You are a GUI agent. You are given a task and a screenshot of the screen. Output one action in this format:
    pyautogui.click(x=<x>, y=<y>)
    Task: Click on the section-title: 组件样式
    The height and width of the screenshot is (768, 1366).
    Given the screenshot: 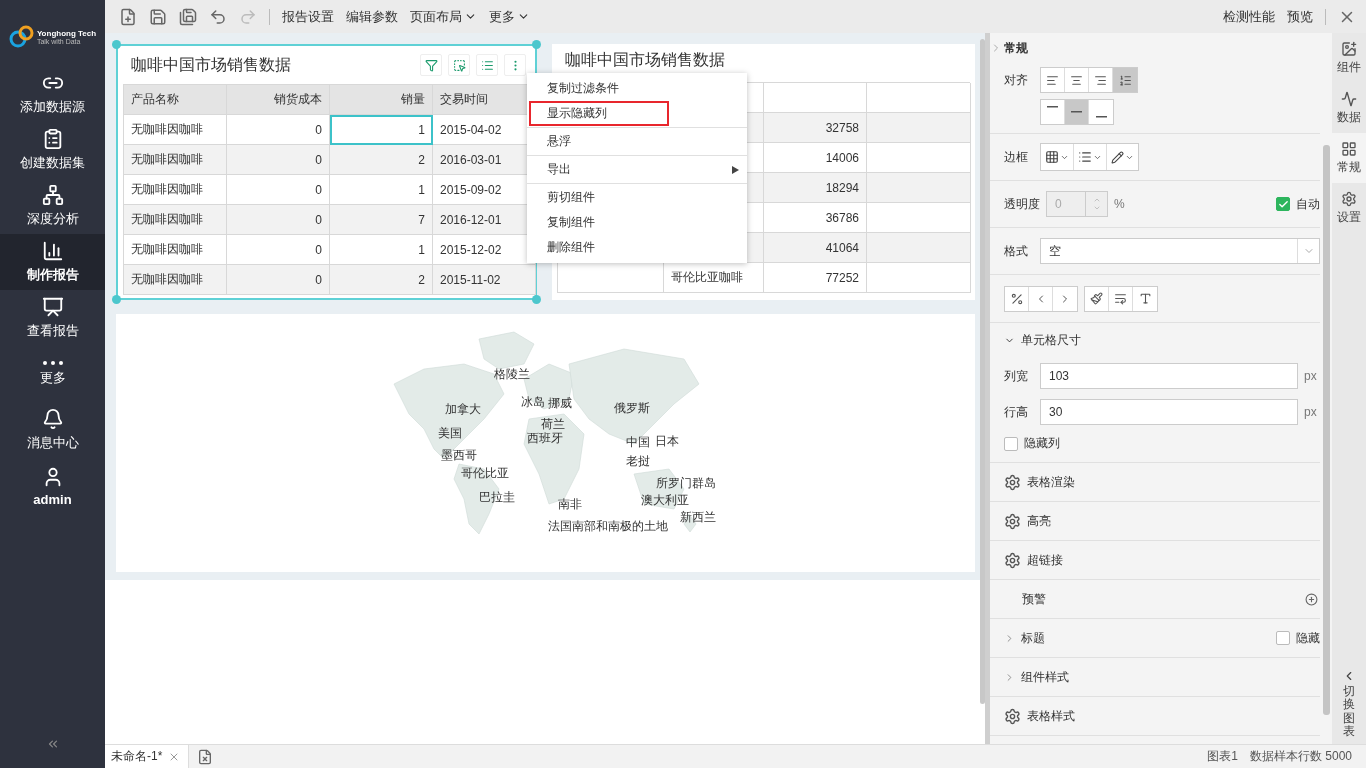 What is the action you would take?
    pyautogui.click(x=1045, y=677)
    